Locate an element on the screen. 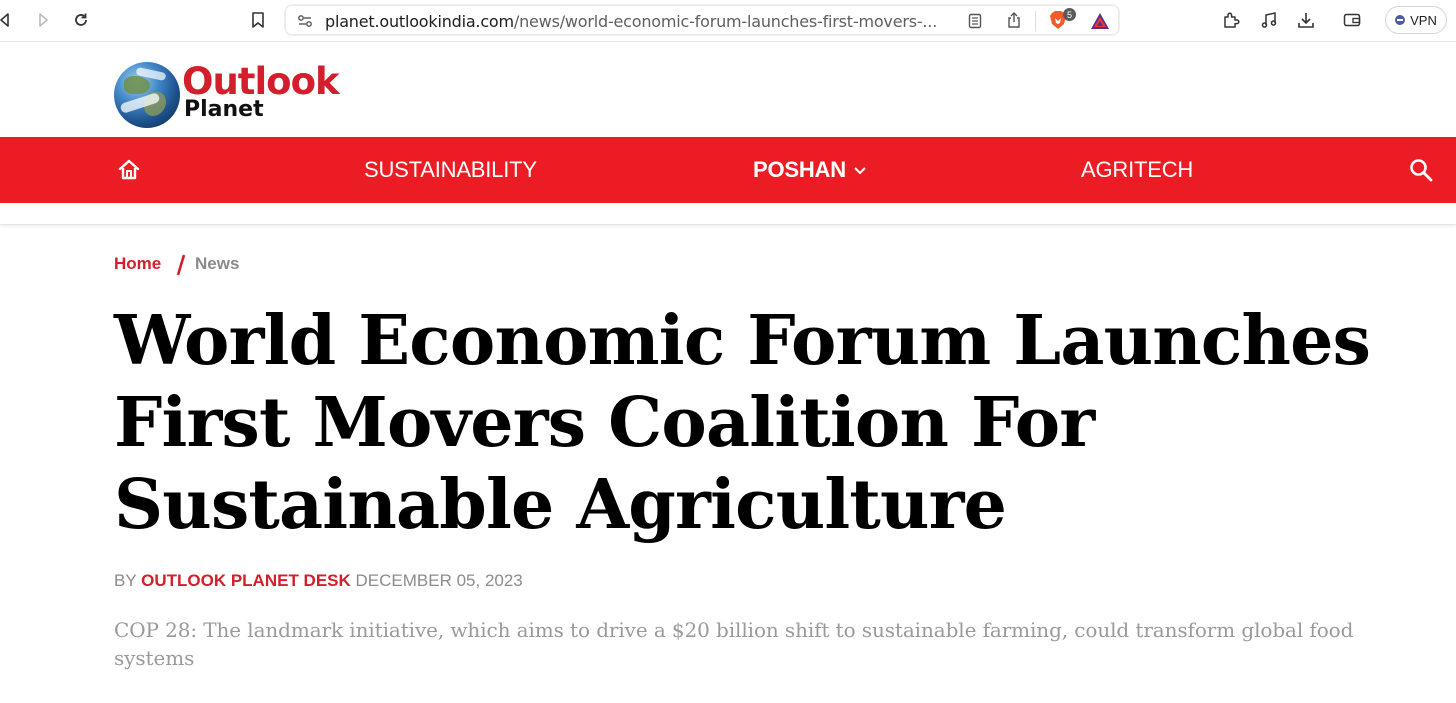 Image resolution: width=1456 pixels, height=703 pixels. extensions-button is located at coordinates (1231, 20).